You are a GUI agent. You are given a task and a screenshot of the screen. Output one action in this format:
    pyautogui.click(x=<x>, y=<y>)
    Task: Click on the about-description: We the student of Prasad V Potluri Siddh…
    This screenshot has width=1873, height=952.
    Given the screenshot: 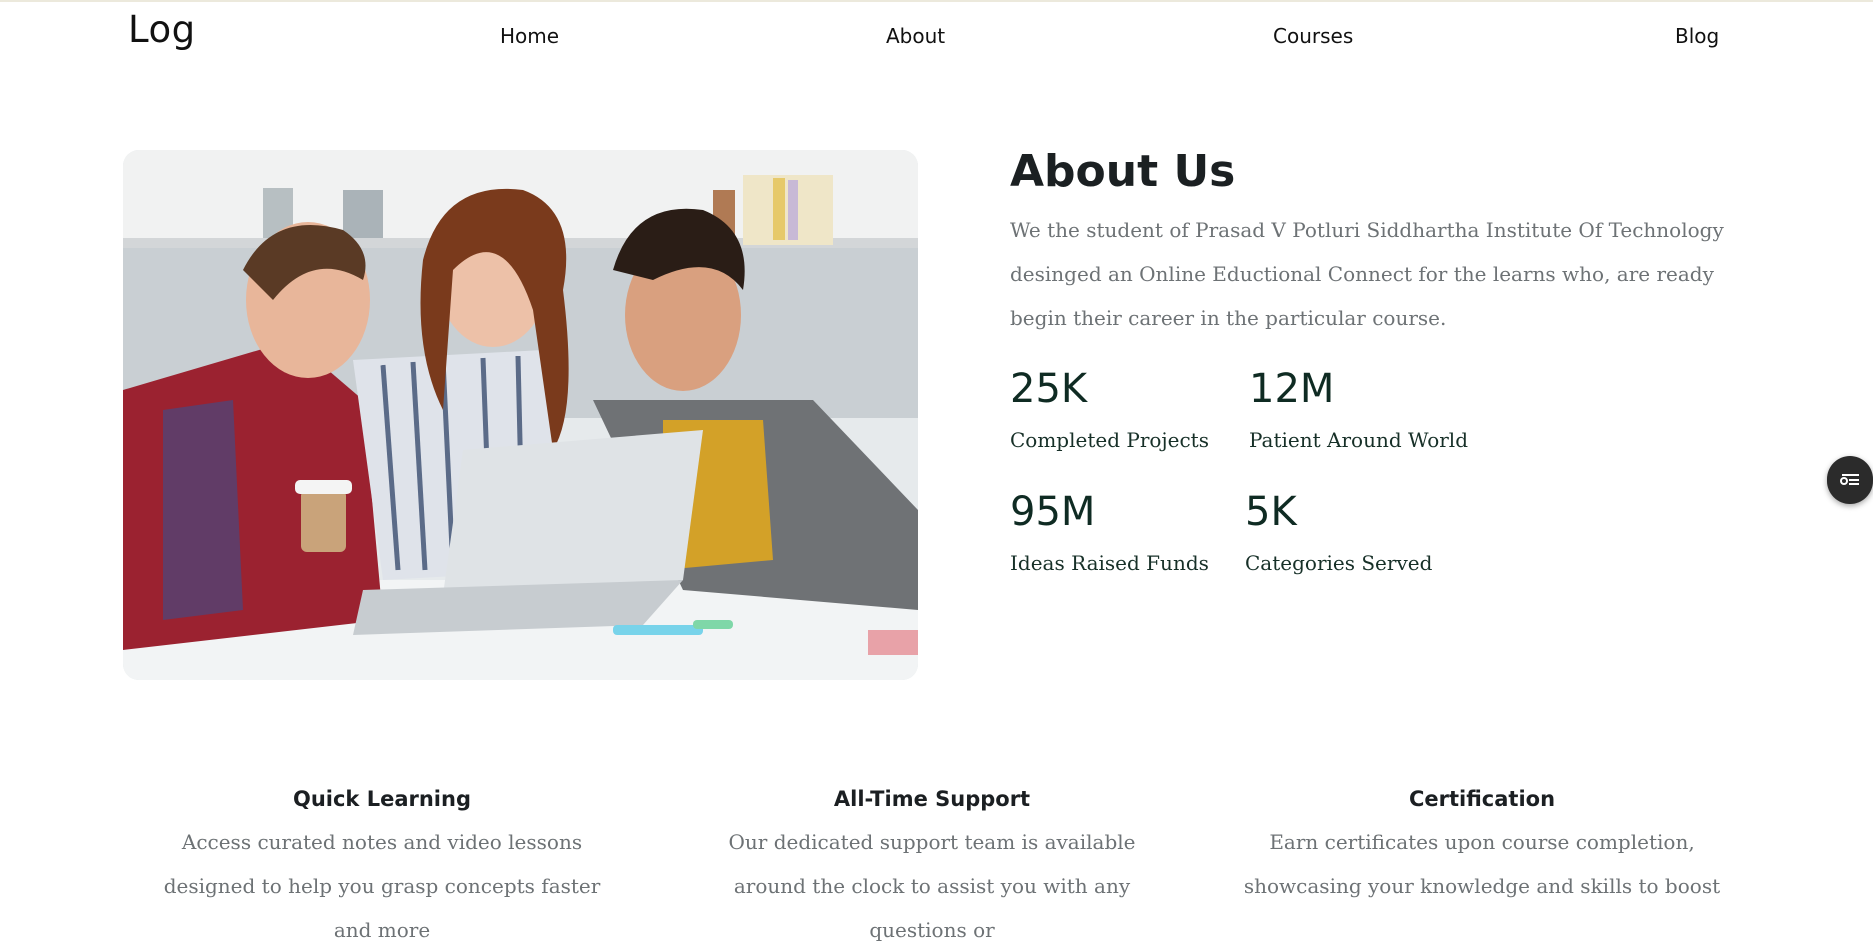 What is the action you would take?
    pyautogui.click(x=1367, y=274)
    